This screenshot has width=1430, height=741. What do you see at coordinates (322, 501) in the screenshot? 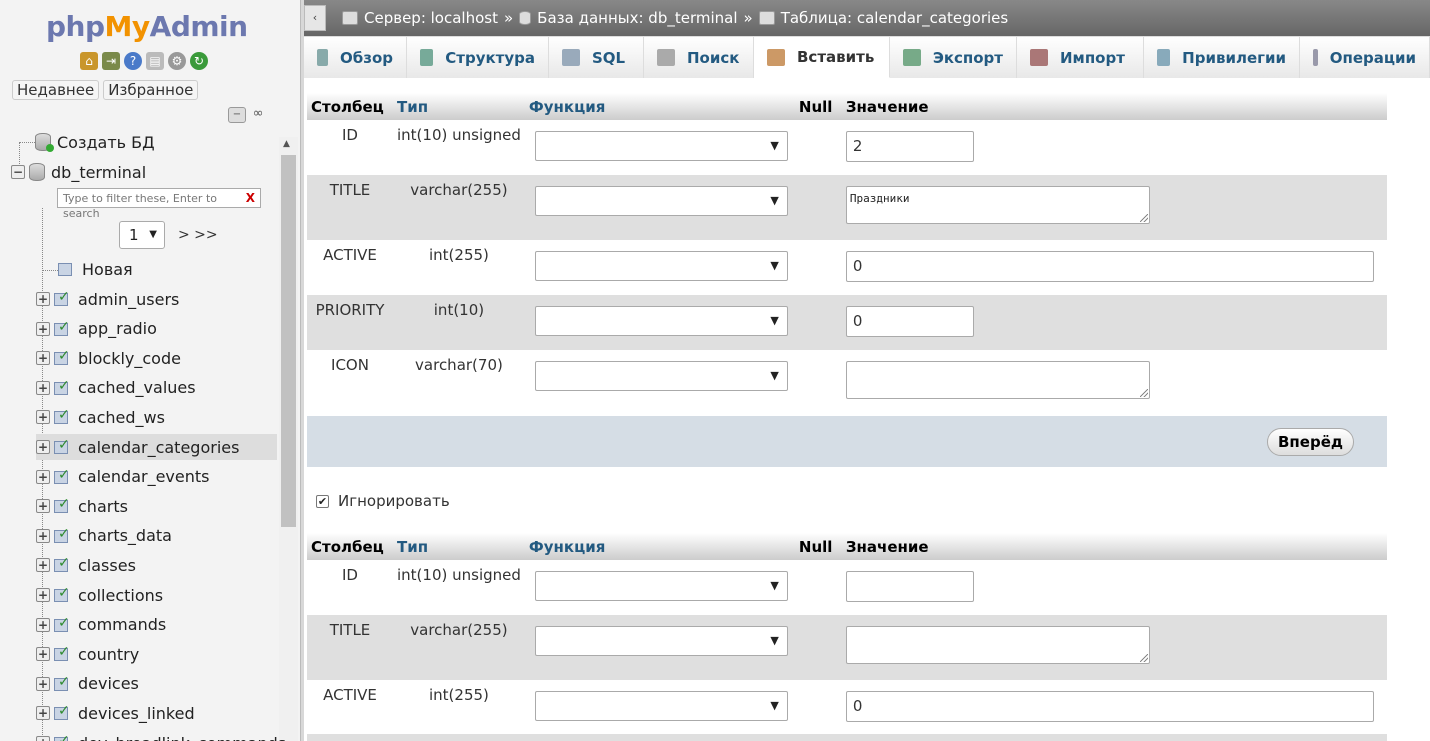
I see `ignore-checkbox: ✔` at bounding box center [322, 501].